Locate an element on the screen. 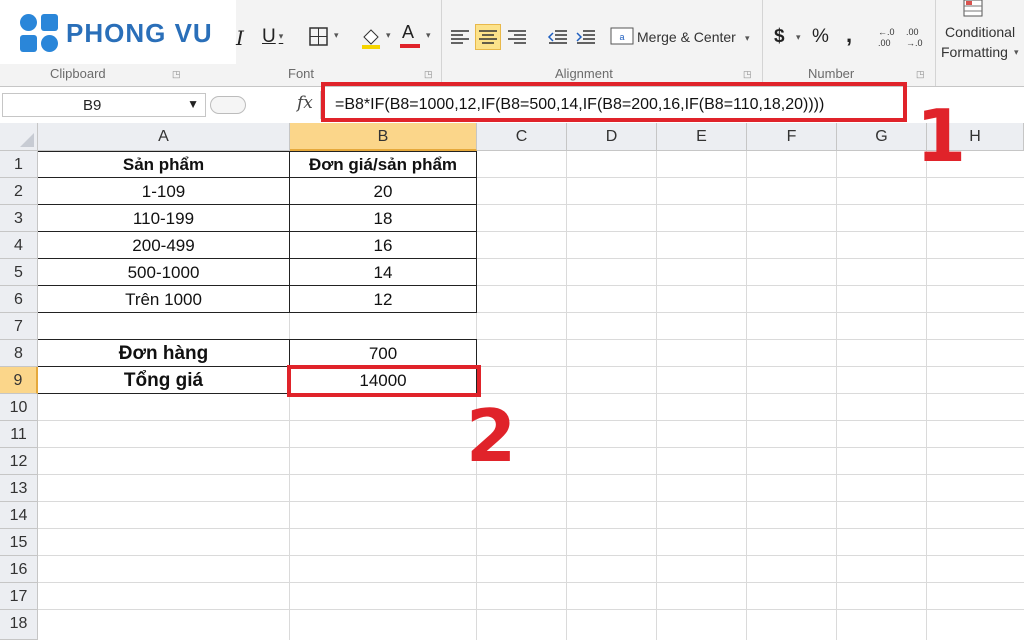  decrease-indent-icon is located at coordinates (557, 37).